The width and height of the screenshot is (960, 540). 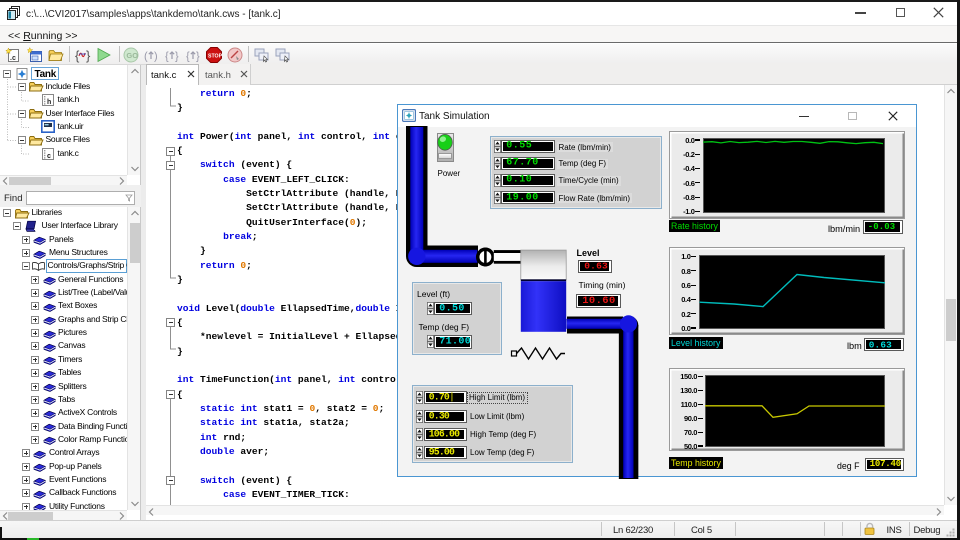 I want to click on svg-text: GO, so click(x=132, y=55).